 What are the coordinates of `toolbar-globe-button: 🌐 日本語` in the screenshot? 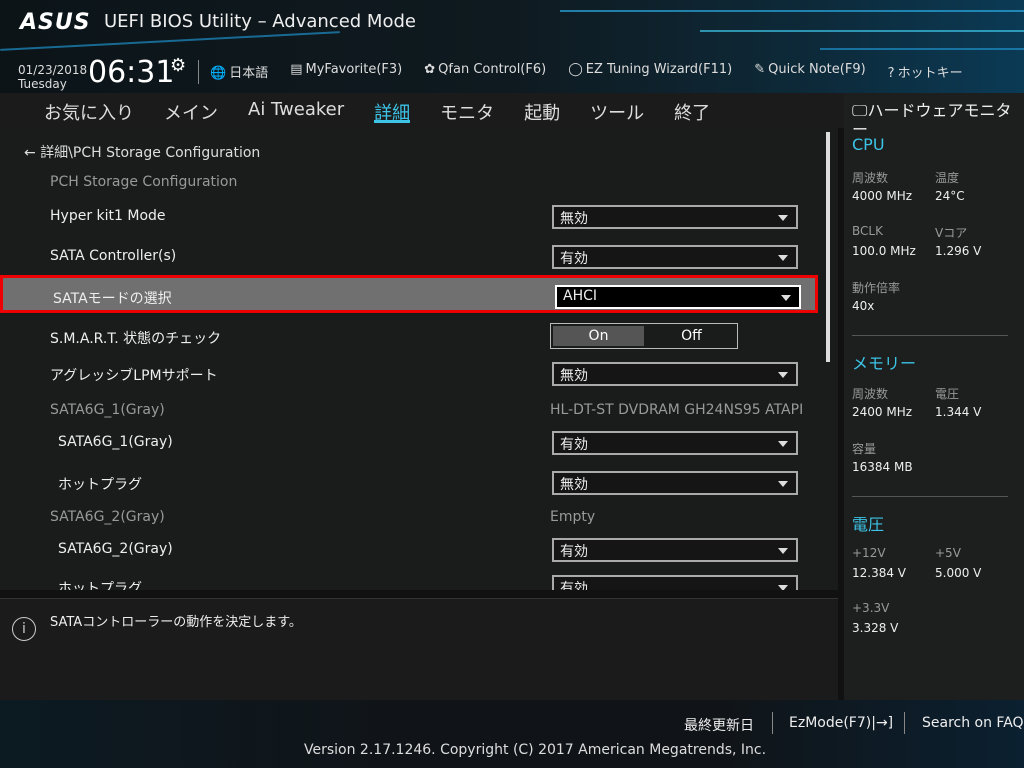 It's located at (239, 71).